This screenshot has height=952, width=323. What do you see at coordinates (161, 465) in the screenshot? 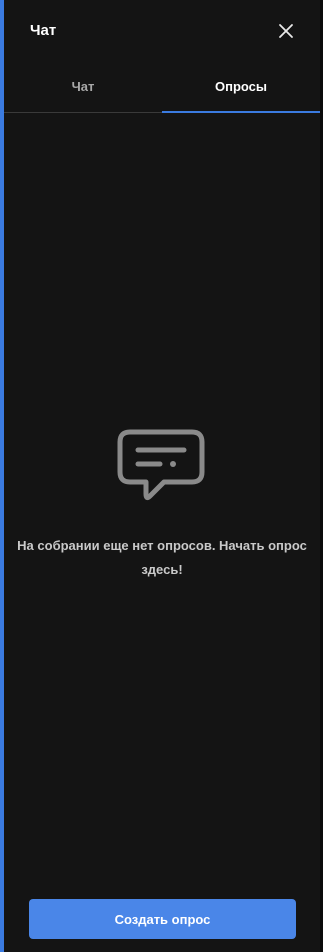
I see `chat-bubble-icon` at bounding box center [161, 465].